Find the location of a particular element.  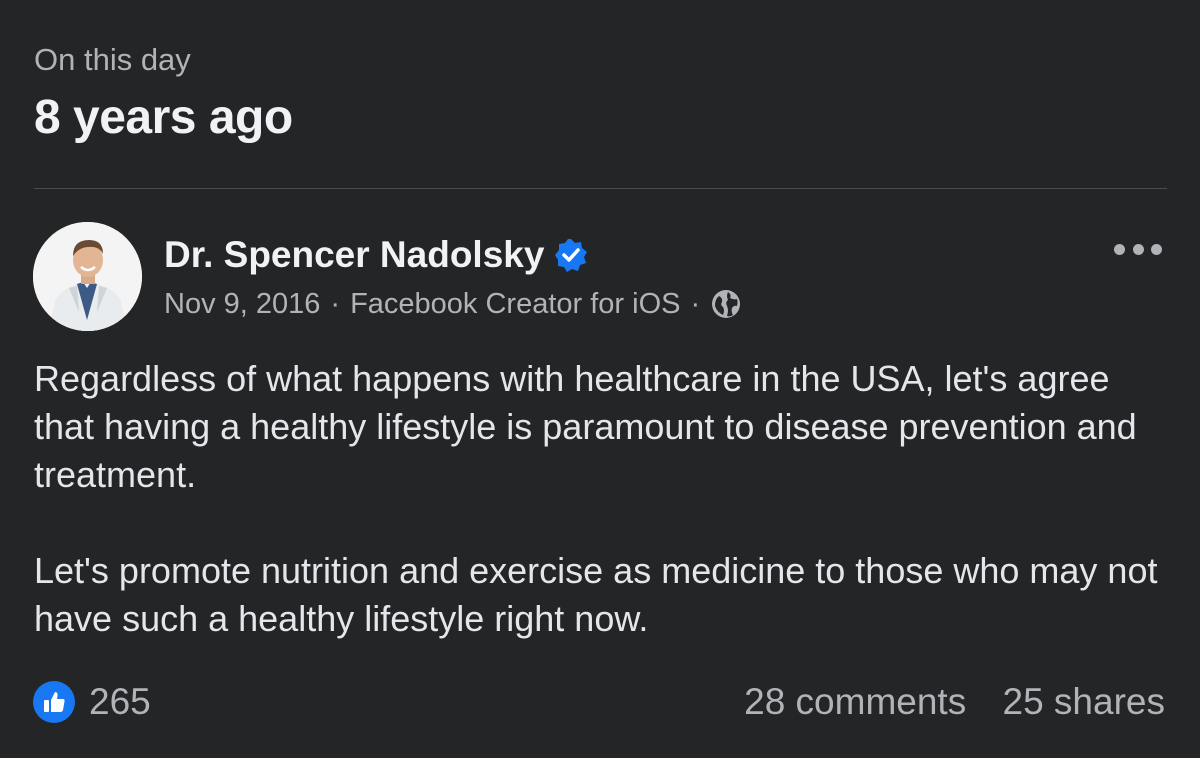

divider is located at coordinates (600, 188).